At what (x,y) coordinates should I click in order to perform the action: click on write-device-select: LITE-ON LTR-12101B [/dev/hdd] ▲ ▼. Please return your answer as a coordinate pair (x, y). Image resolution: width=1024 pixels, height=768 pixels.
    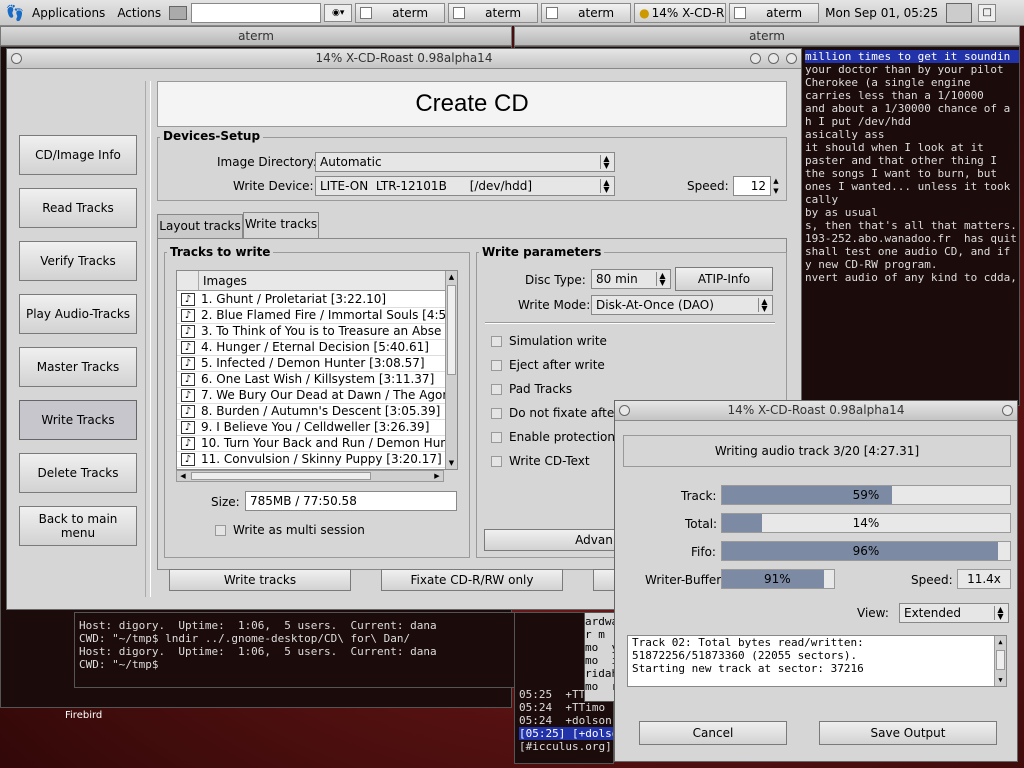
    Looking at the image, I should click on (465, 186).